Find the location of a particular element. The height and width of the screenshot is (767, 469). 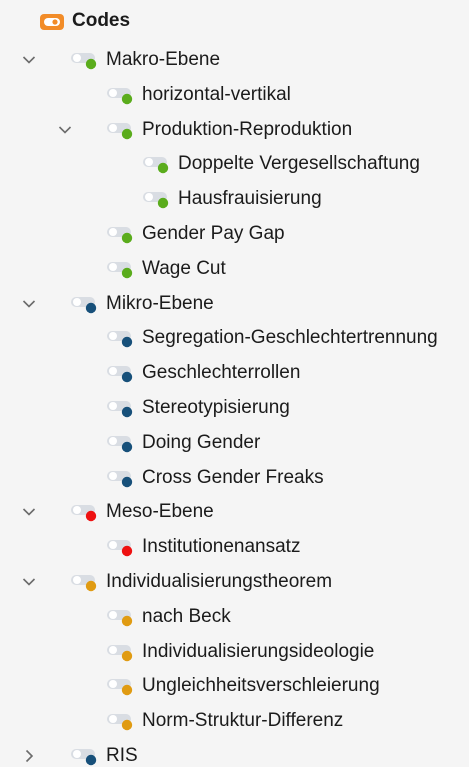

code-label: Norm-Struktur-Differenz is located at coordinates (242, 721).